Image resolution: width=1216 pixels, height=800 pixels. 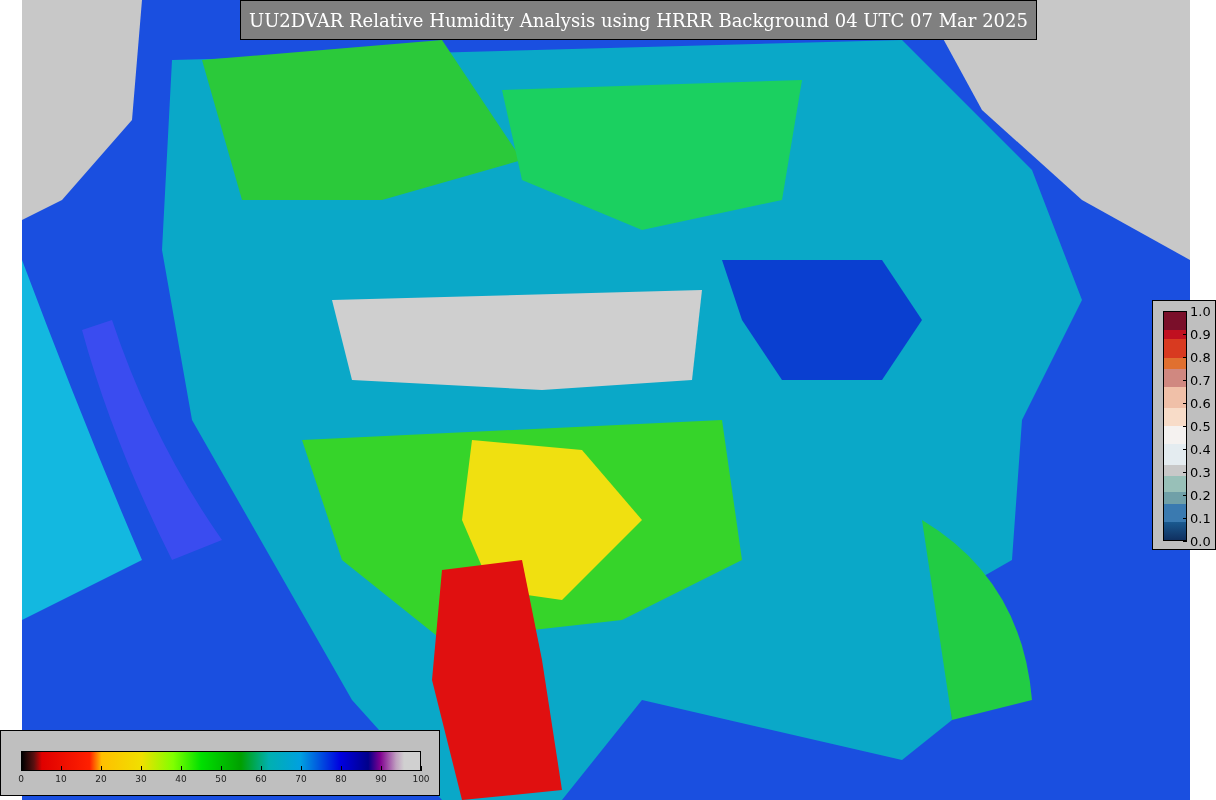 I want to click on tick-label: 0.1, so click(x=1200, y=518).